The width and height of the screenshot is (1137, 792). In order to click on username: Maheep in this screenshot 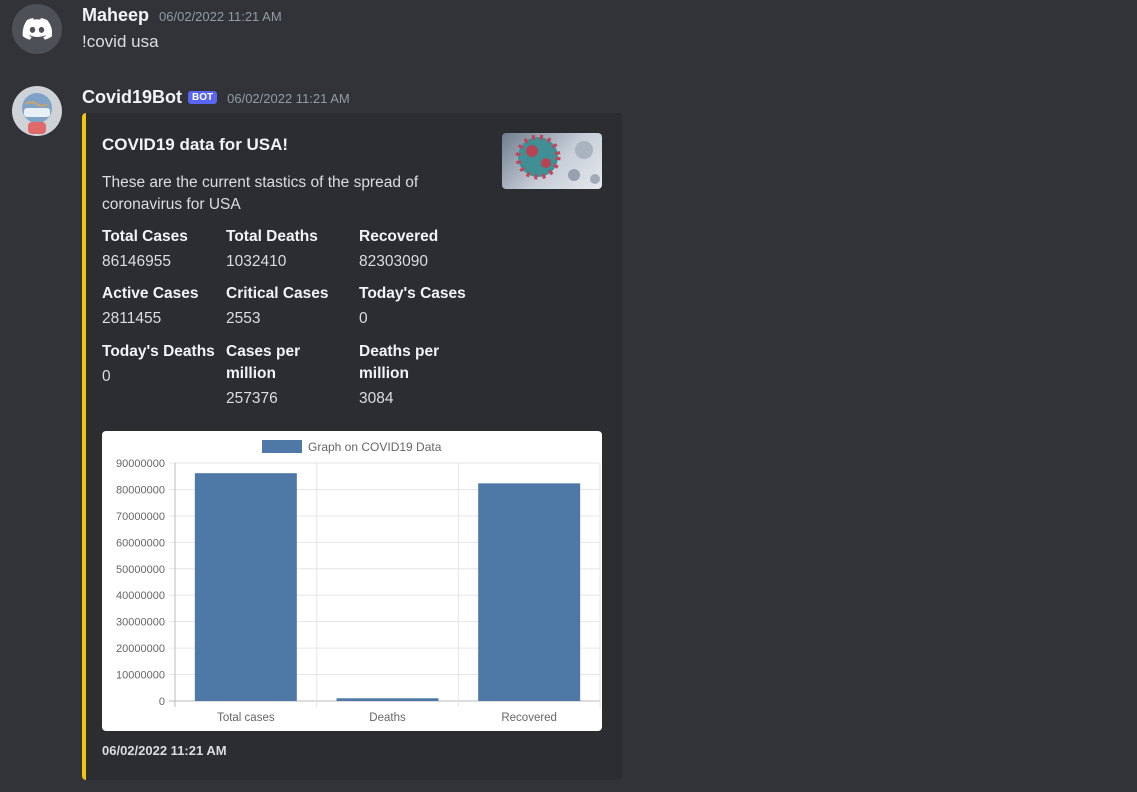, I will do `click(115, 15)`.